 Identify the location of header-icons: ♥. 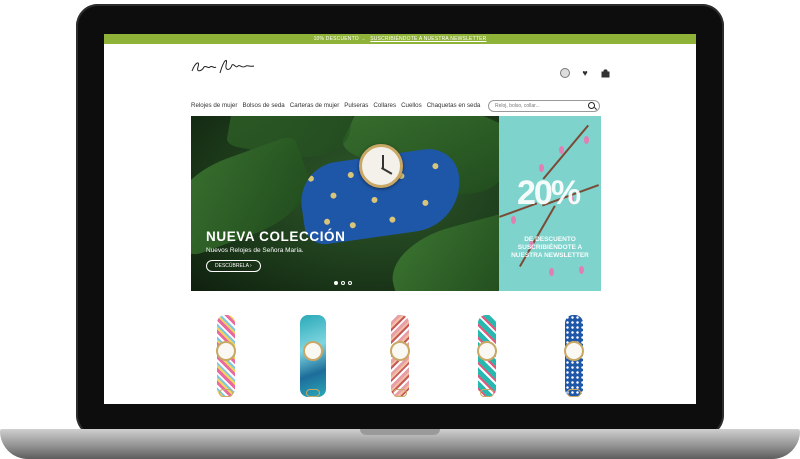
(585, 73).